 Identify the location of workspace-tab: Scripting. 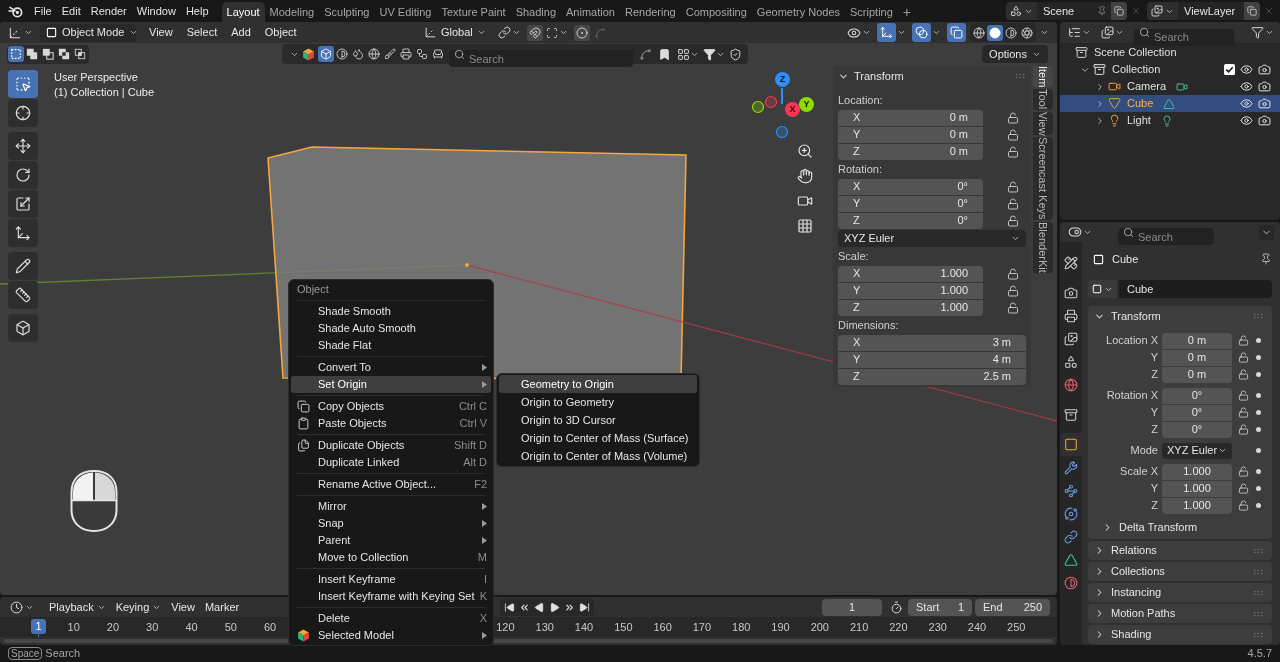
(871, 12).